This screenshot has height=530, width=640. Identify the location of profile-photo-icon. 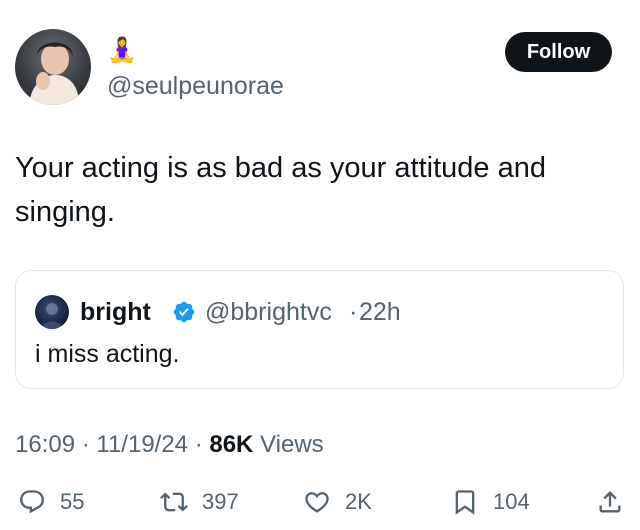
(54, 73).